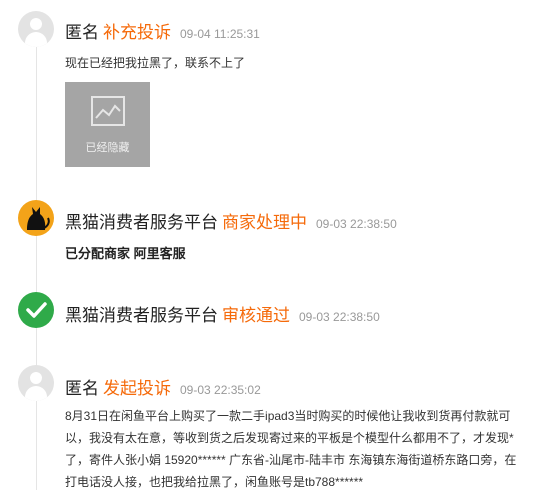 The width and height of the screenshot is (550, 502). Describe the element at coordinates (264, 220) in the screenshot. I see `entry-status: 商家处理中` at that location.